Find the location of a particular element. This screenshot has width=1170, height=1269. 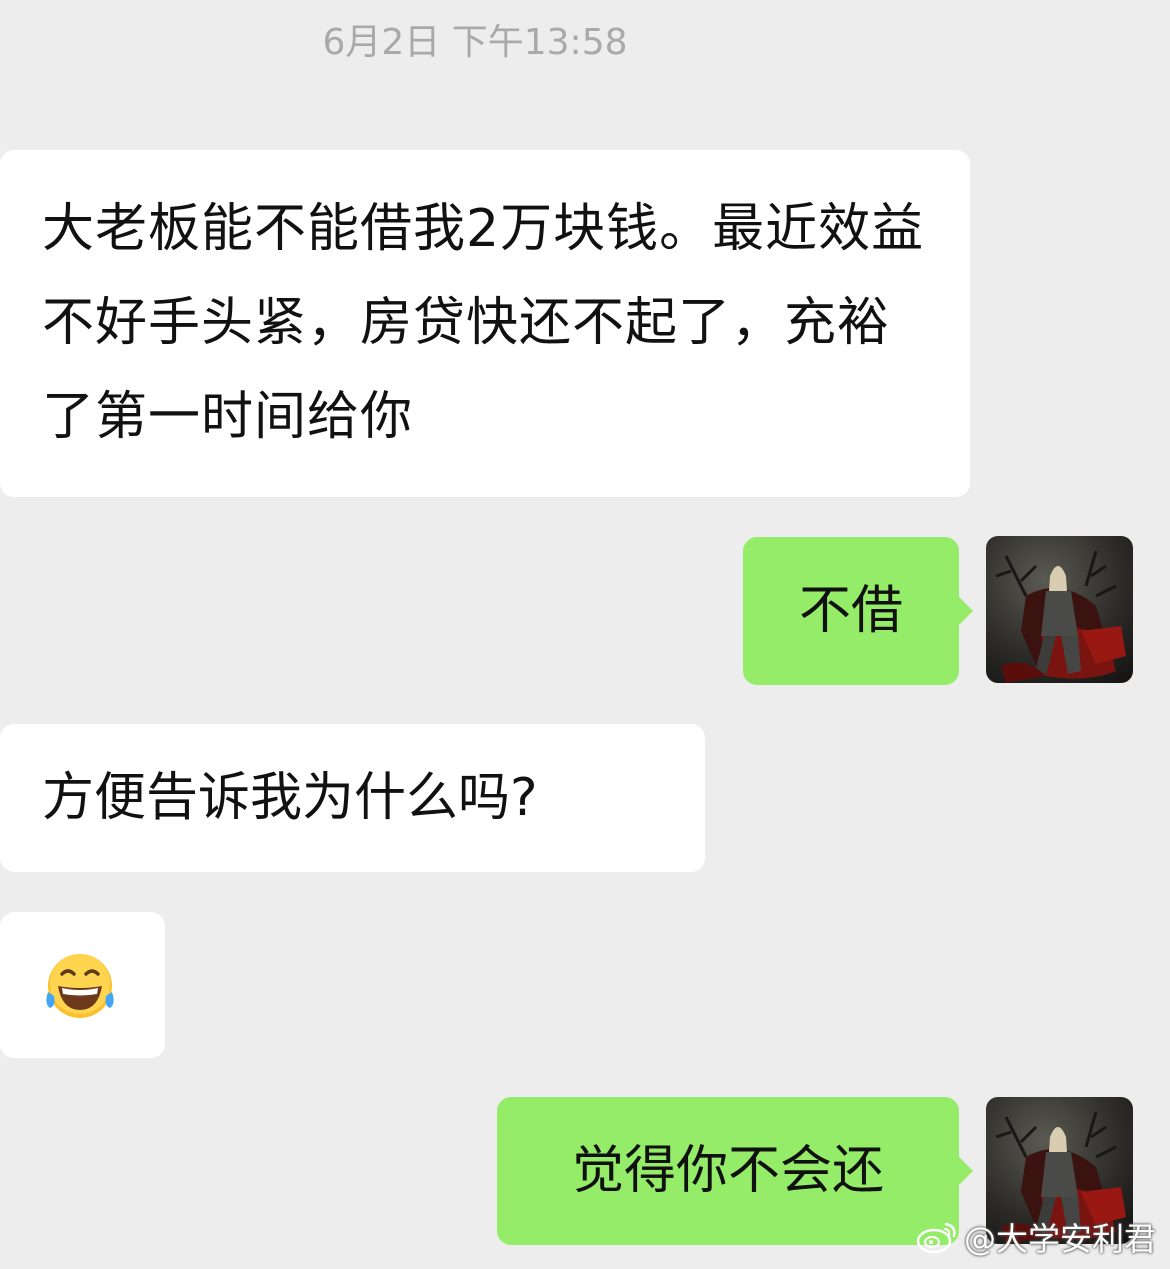

outgoing-message-bubble: 觉得你不会还 is located at coordinates (735, 1171).